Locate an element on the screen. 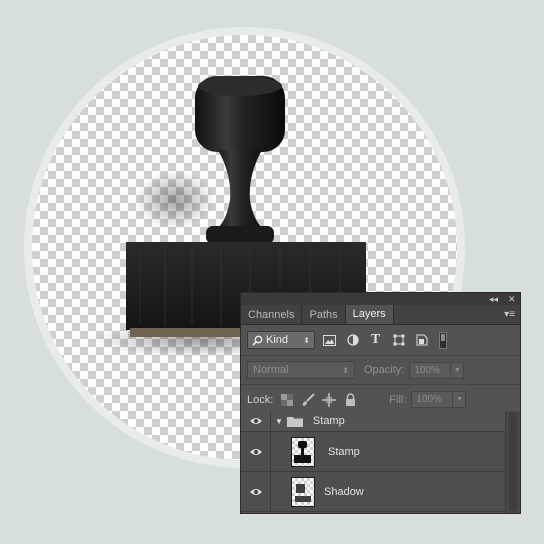 The width and height of the screenshot is (544, 544). lock-position-icon is located at coordinates (329, 399).